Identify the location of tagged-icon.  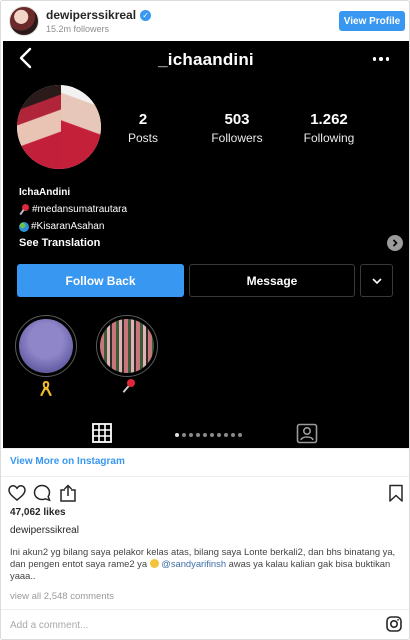
(307, 433).